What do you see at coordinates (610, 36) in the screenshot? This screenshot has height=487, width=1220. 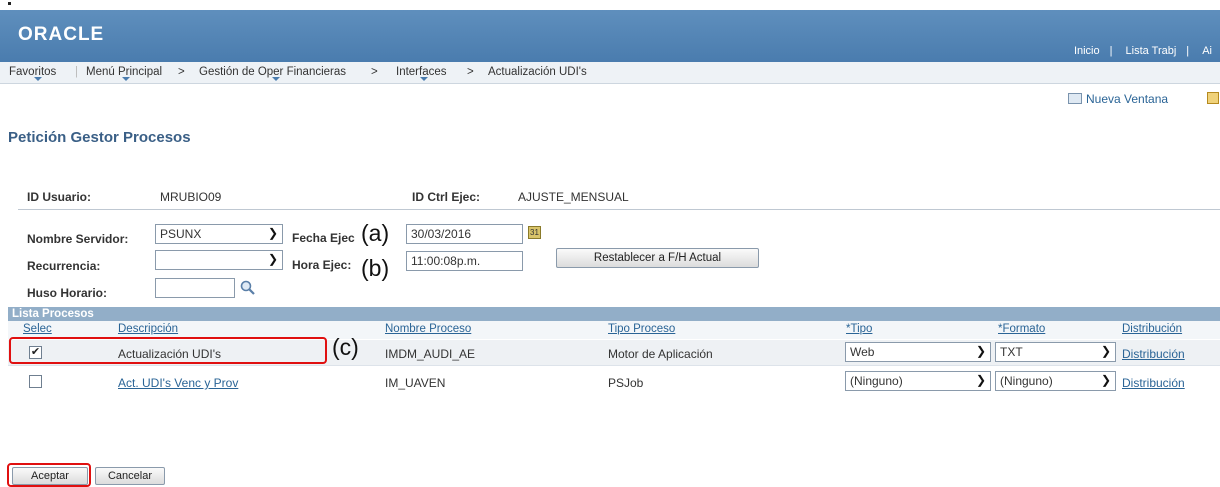 I see `app-header: ORACLE Inicio | Lista Trabj | Ai` at bounding box center [610, 36].